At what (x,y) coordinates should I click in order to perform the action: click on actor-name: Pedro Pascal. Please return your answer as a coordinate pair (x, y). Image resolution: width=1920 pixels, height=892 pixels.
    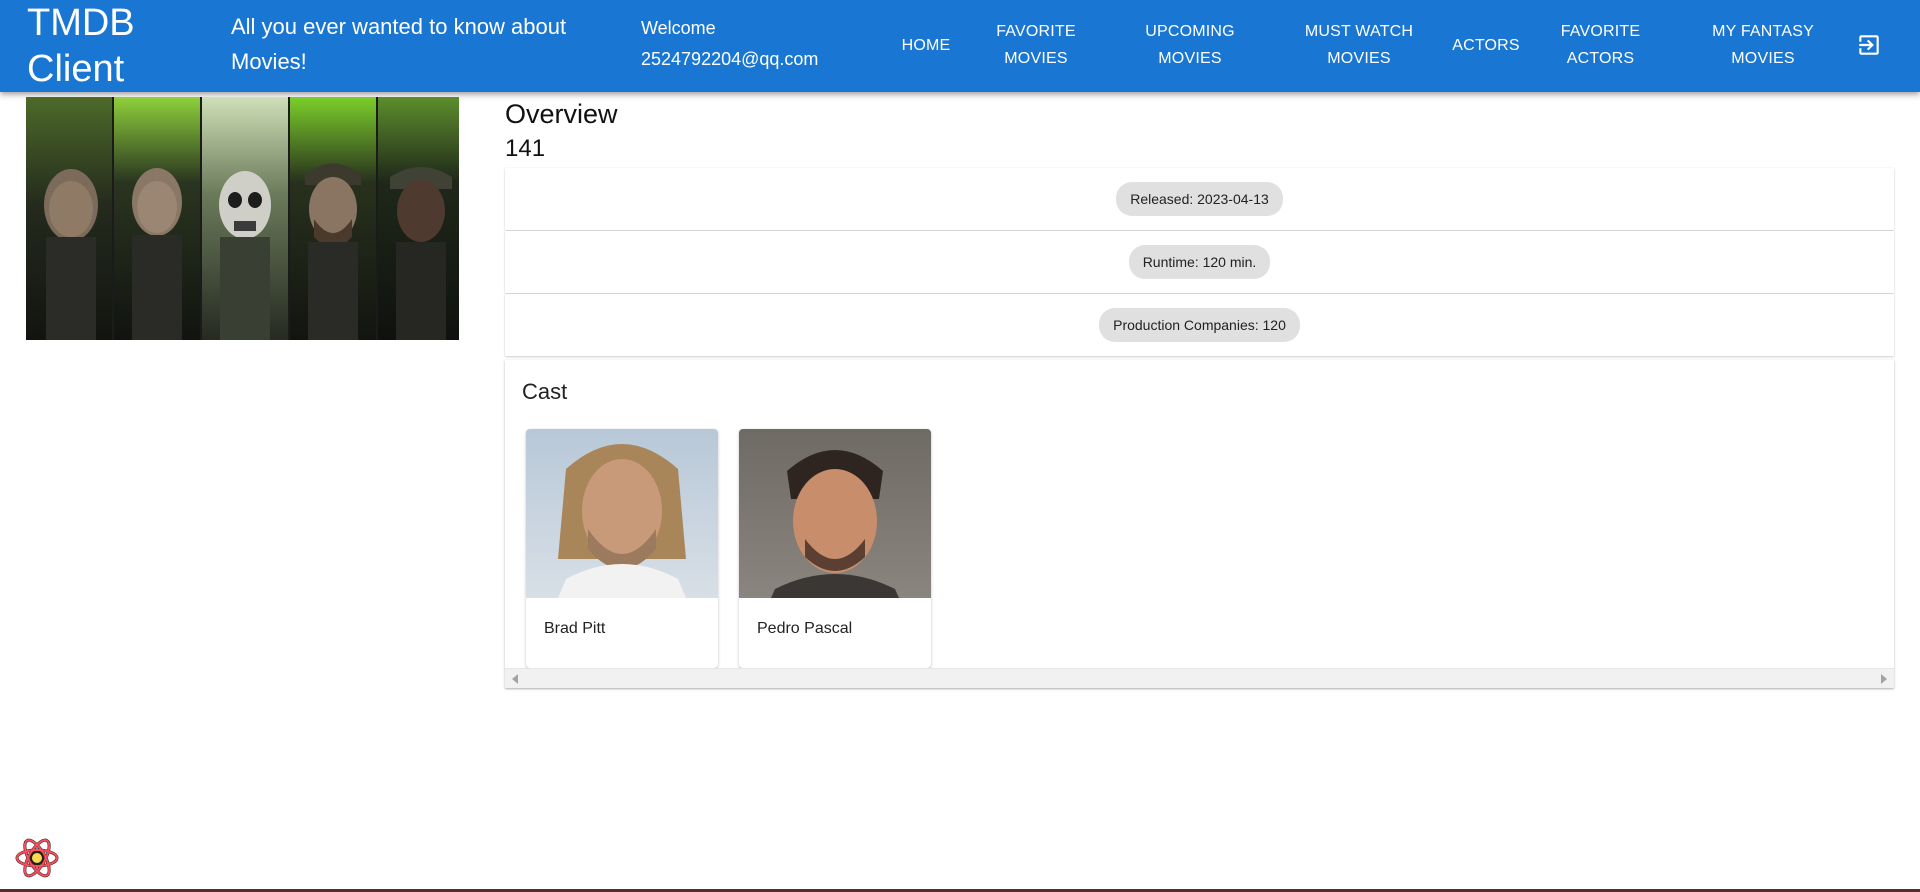
    Looking at the image, I should click on (805, 628).